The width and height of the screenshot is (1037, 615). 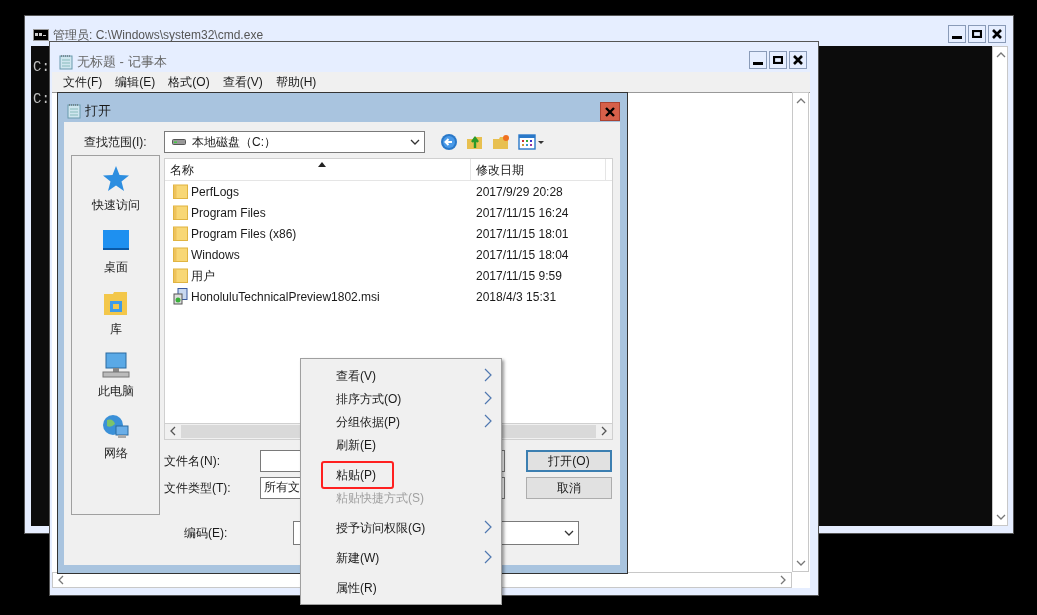 What do you see at coordinates (388, 275) in the screenshot?
I see `file-row: 用户 2017/11/15 9:59` at bounding box center [388, 275].